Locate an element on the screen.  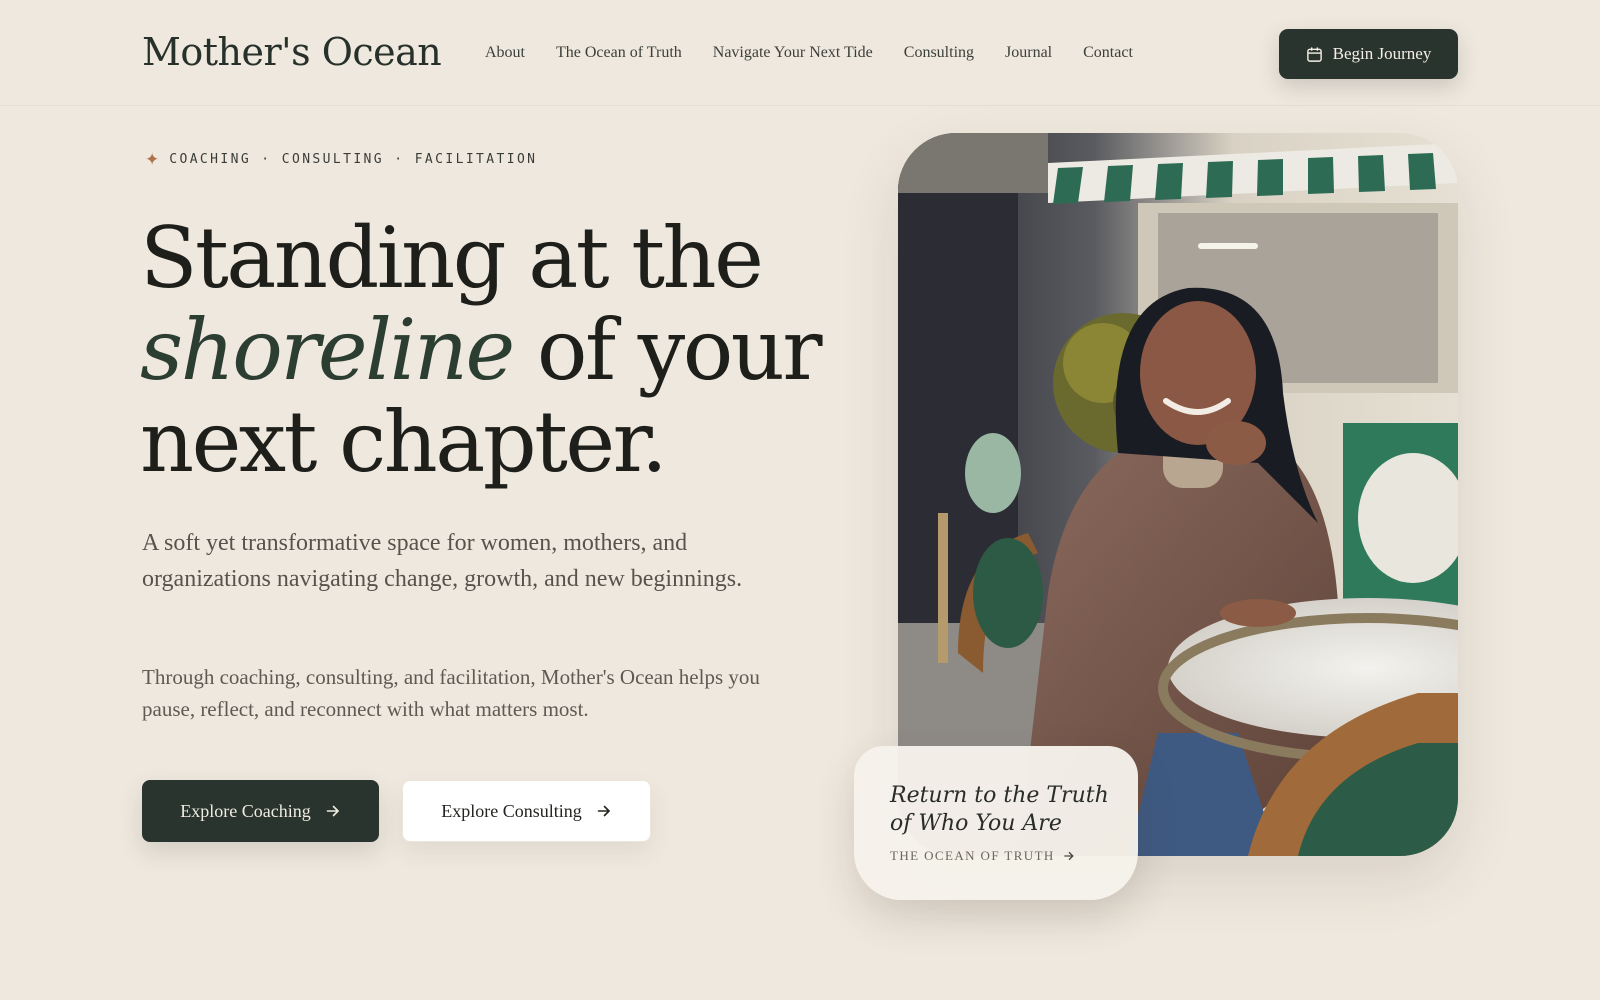
sparkle-icon: ✦ is located at coordinates (152, 159).